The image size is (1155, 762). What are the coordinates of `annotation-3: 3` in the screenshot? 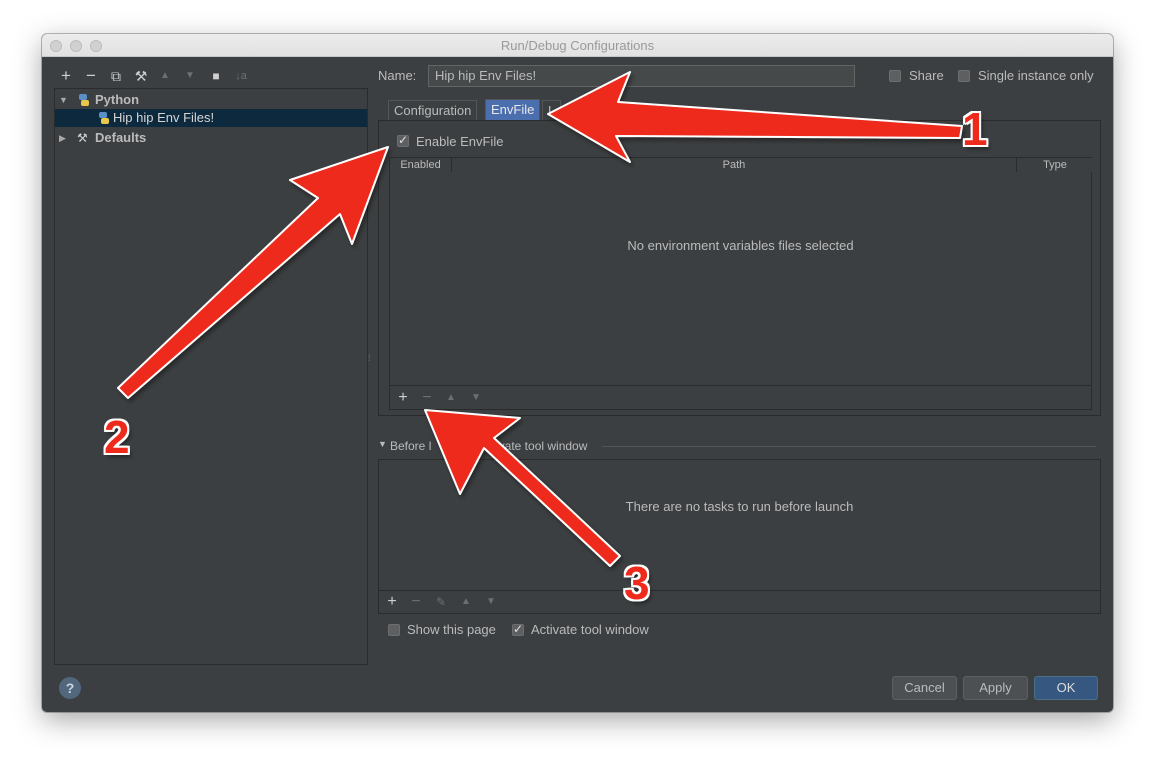 It's located at (637, 583).